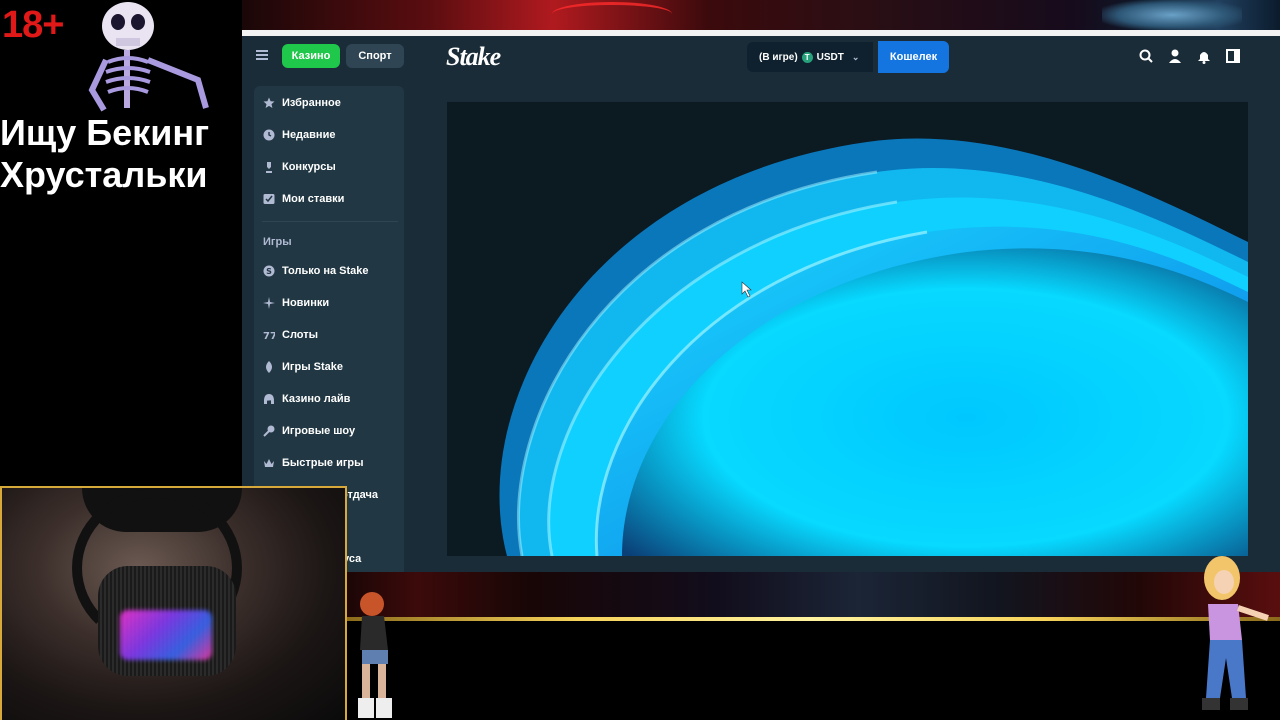 This screenshot has width=1280, height=720. Describe the element at coordinates (148, 57) in the screenshot. I see `skeleton-icon` at that location.